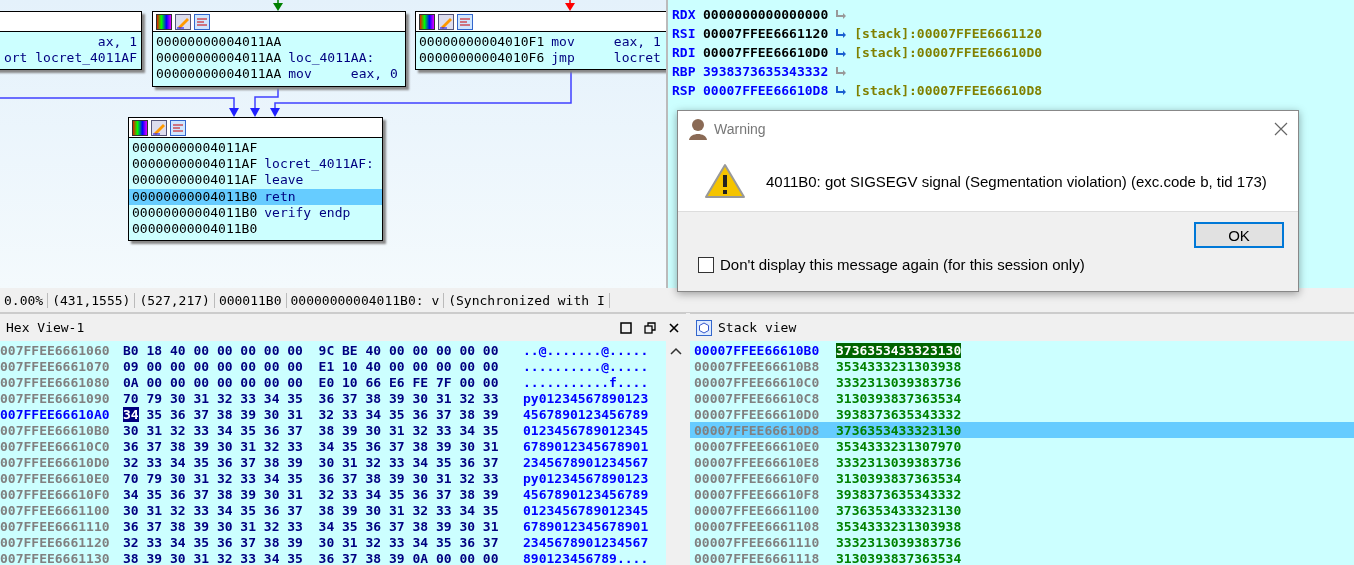 Image resolution: width=1354 pixels, height=565 pixels. What do you see at coordinates (55, 526) in the screenshot?
I see `hex-address: 007FFEE6661110` at bounding box center [55, 526].